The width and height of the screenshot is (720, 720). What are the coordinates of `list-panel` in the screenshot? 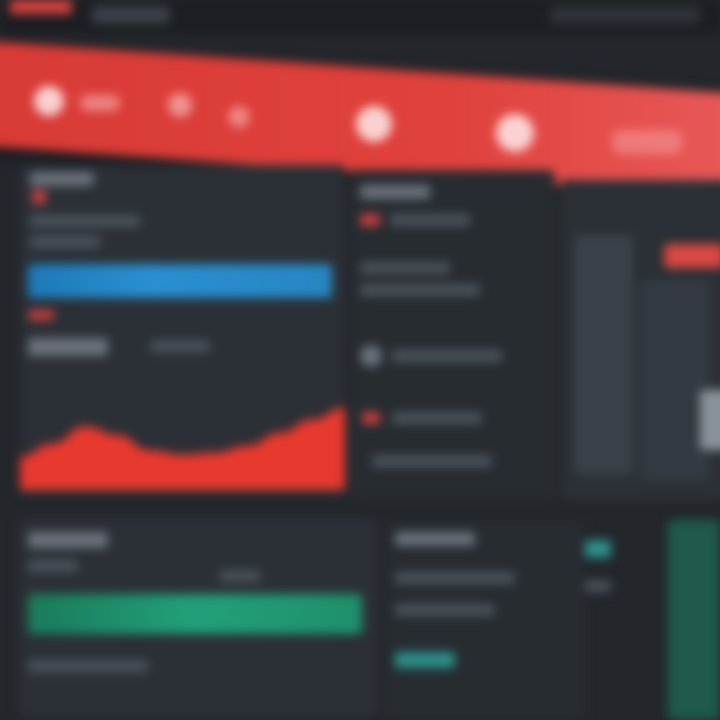 It's located at (485, 620).